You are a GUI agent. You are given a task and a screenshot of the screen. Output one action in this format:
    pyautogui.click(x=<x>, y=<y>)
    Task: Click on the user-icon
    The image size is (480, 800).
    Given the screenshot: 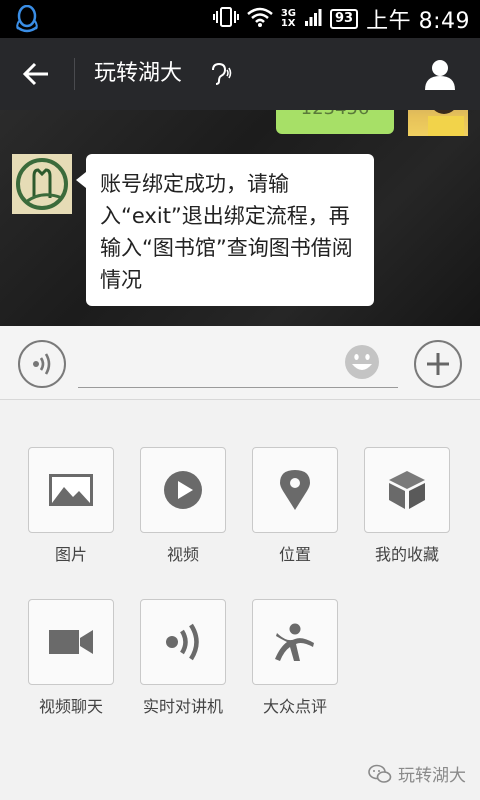 What is the action you would take?
    pyautogui.click(x=440, y=75)
    